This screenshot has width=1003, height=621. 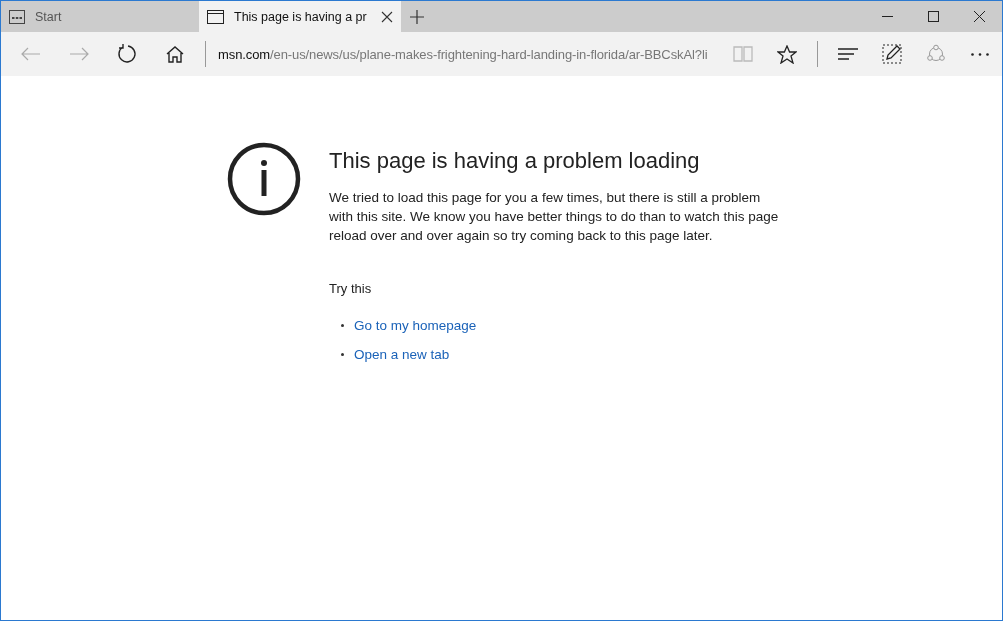 I want to click on pen-note-icon, so click(x=892, y=54).